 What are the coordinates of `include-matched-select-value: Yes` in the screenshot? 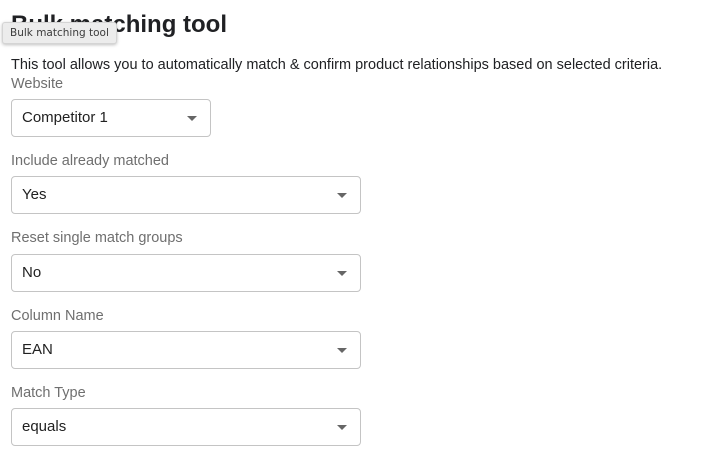 It's located at (34, 194).